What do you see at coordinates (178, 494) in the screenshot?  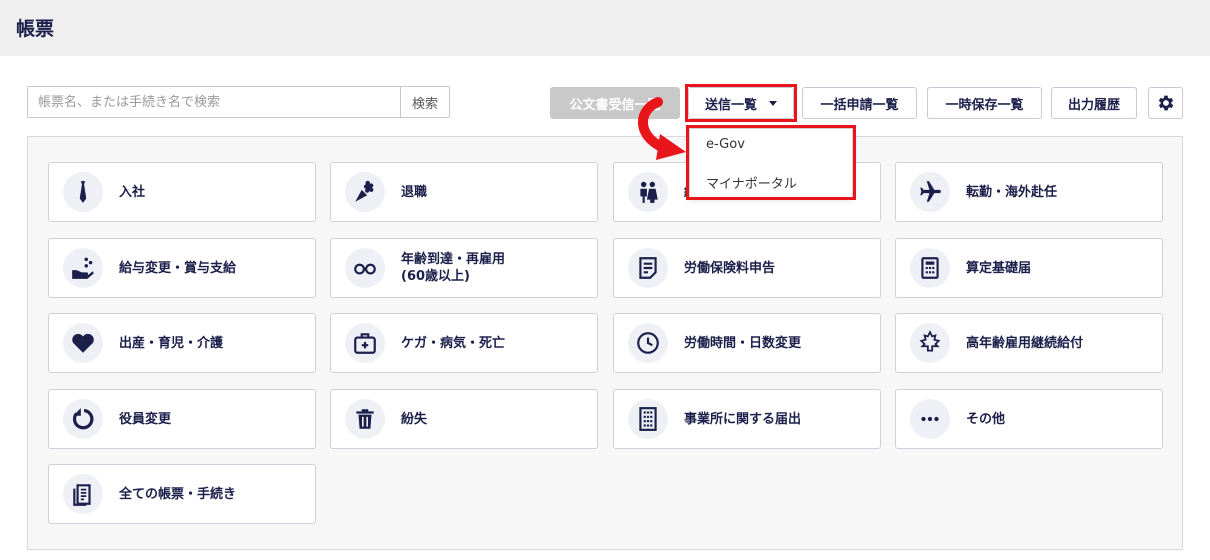 I see `card-label: 全ての帳票・手続き` at bounding box center [178, 494].